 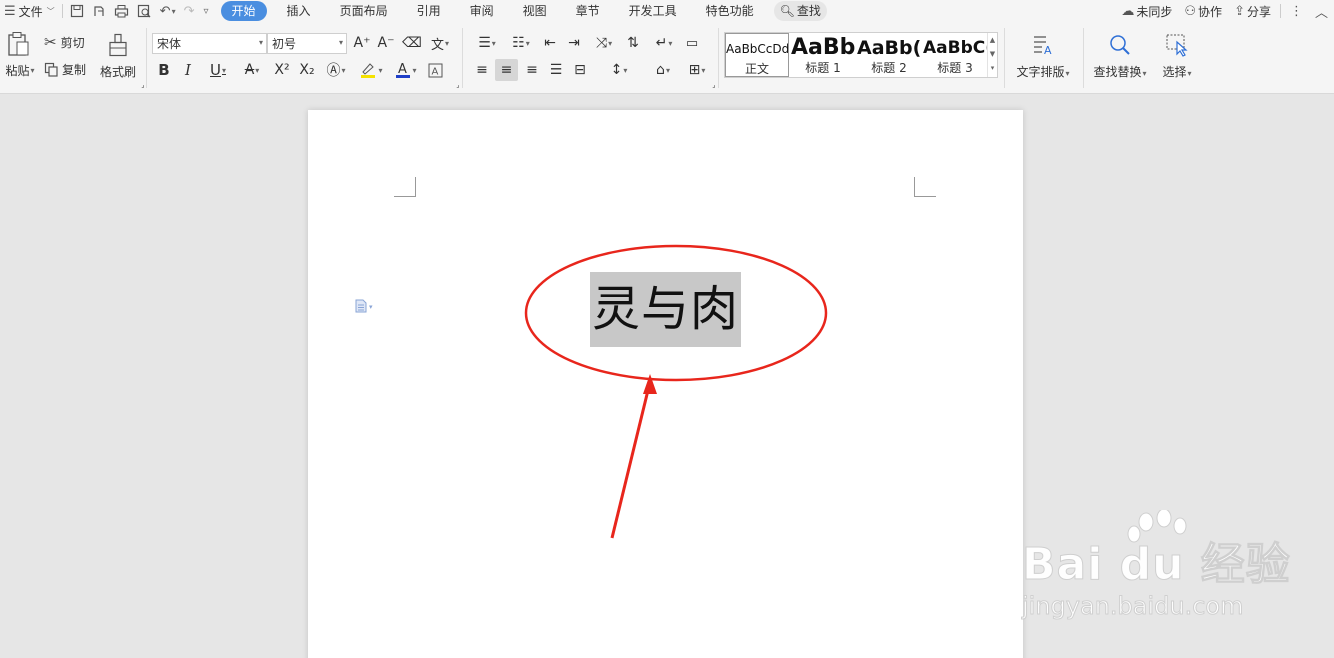 I want to click on bullets-button: ☰ ▾, so click(x=487, y=43).